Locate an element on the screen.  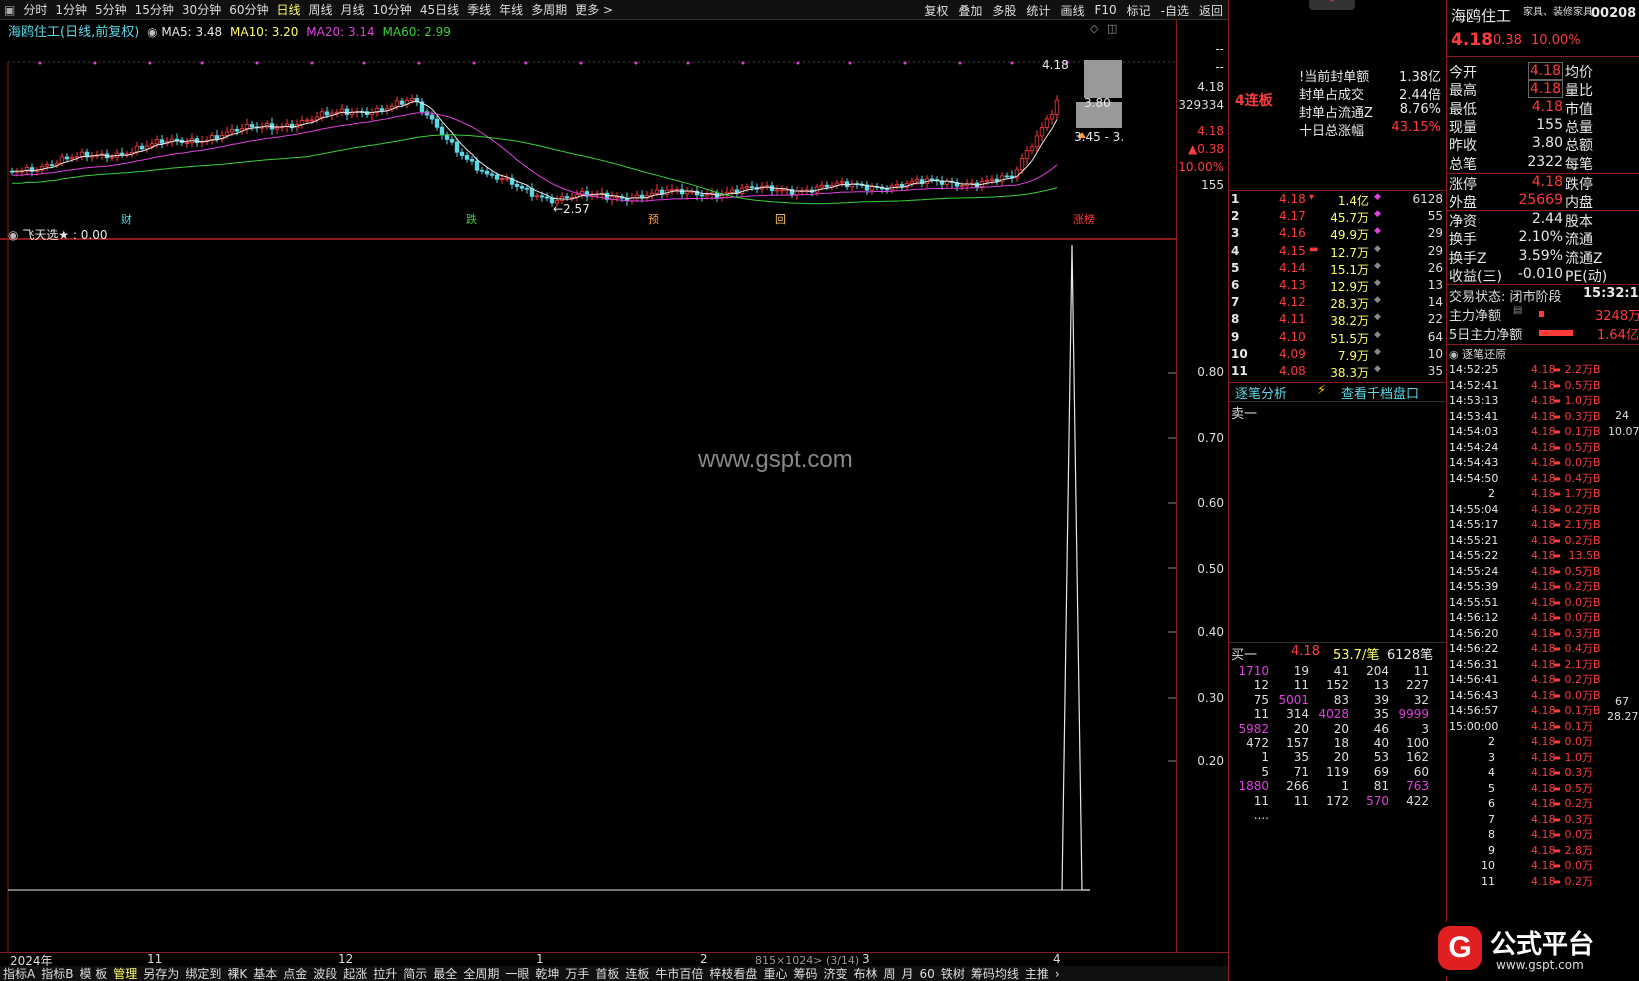
indicator-tab-29: 铁树 is located at coordinates (953, 973).